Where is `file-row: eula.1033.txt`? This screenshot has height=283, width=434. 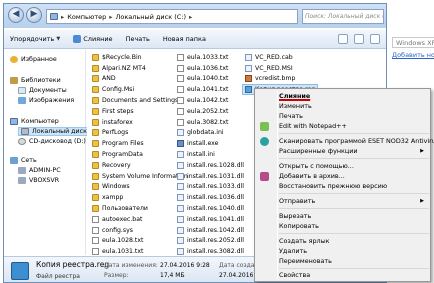
file-row: eula.1033.txt is located at coordinates (210, 57).